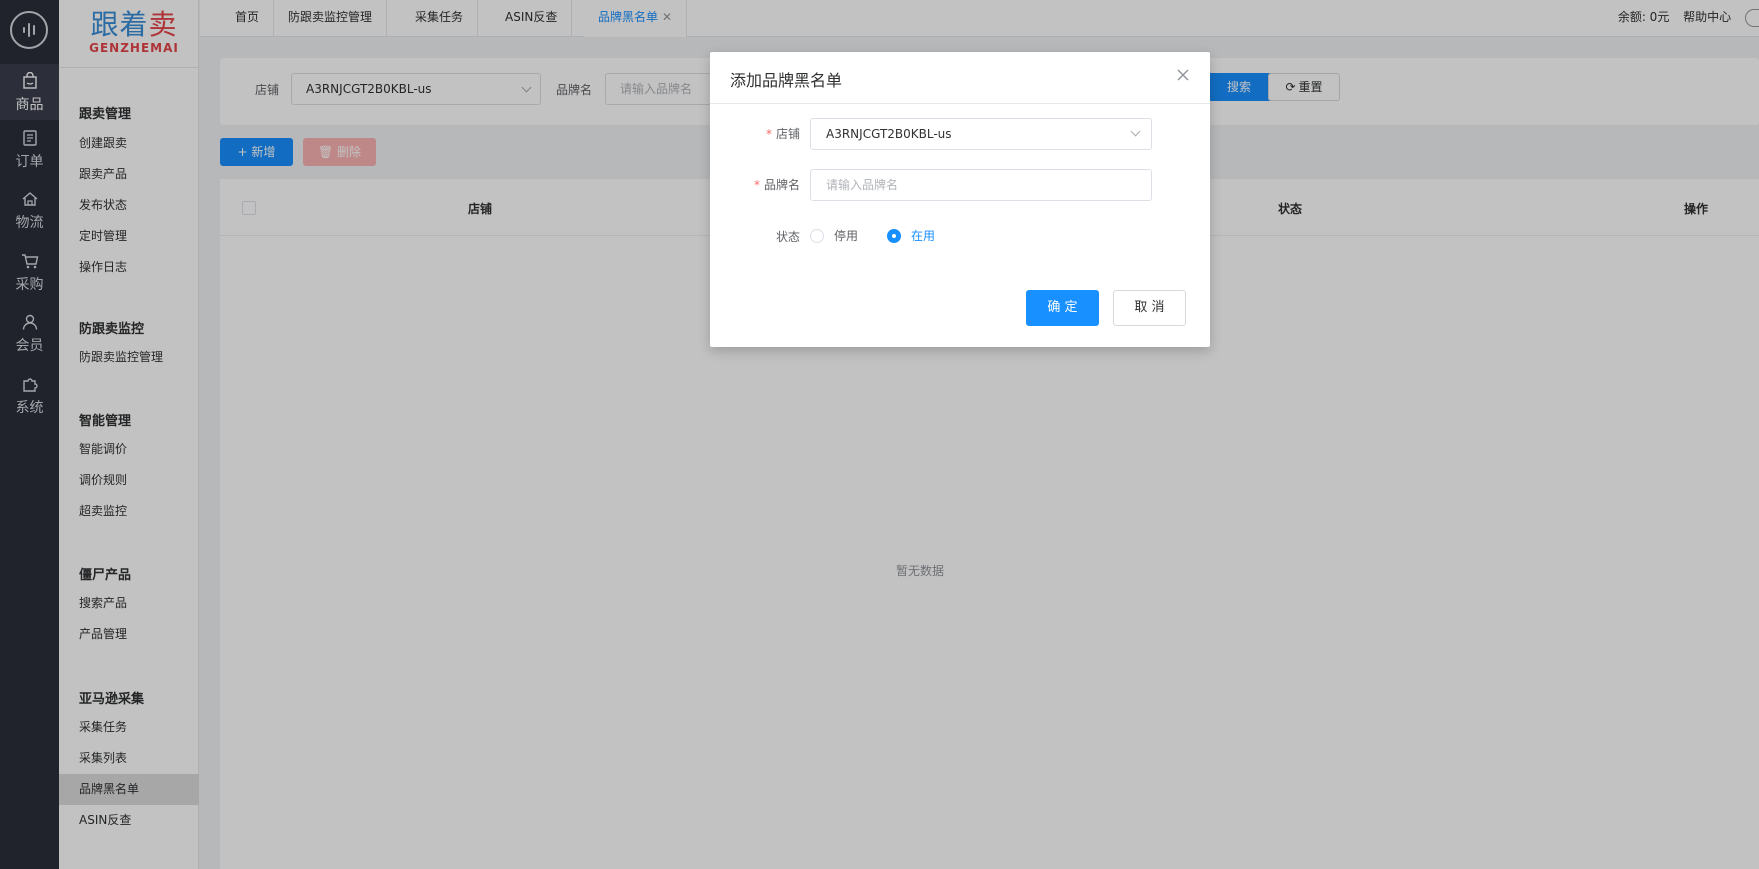  I want to click on dialog-brand-label: * 品牌名, so click(755, 184).